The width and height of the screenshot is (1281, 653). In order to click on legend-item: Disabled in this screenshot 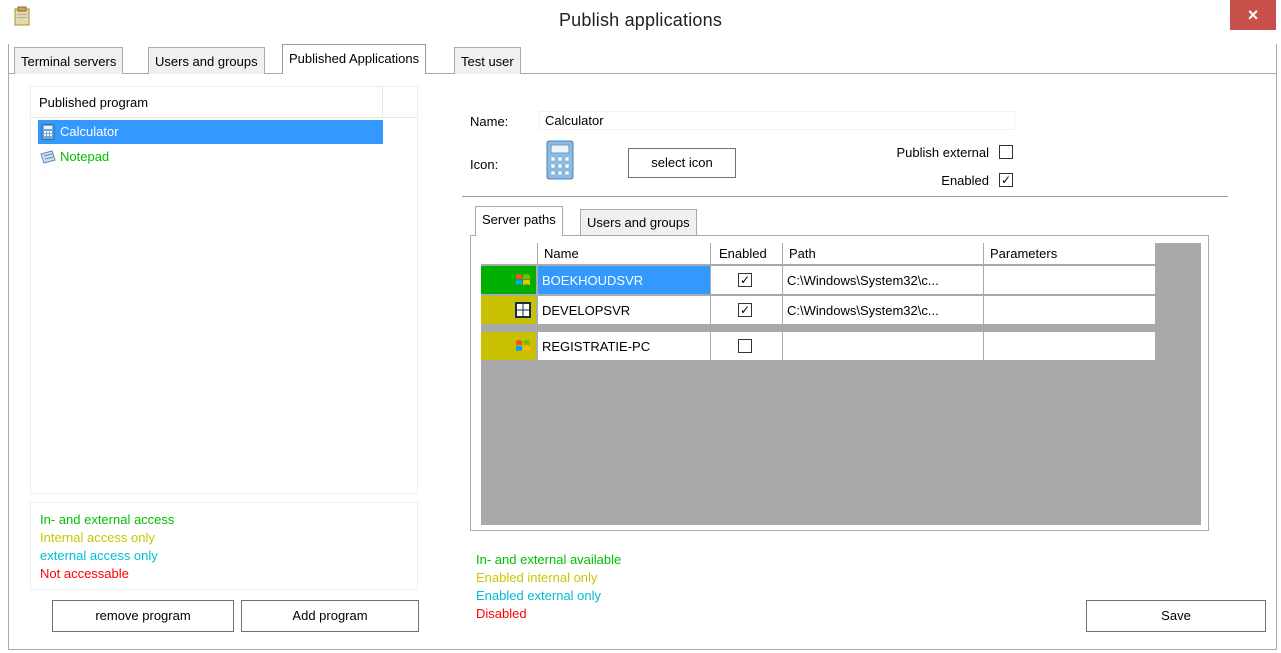, I will do `click(501, 613)`.